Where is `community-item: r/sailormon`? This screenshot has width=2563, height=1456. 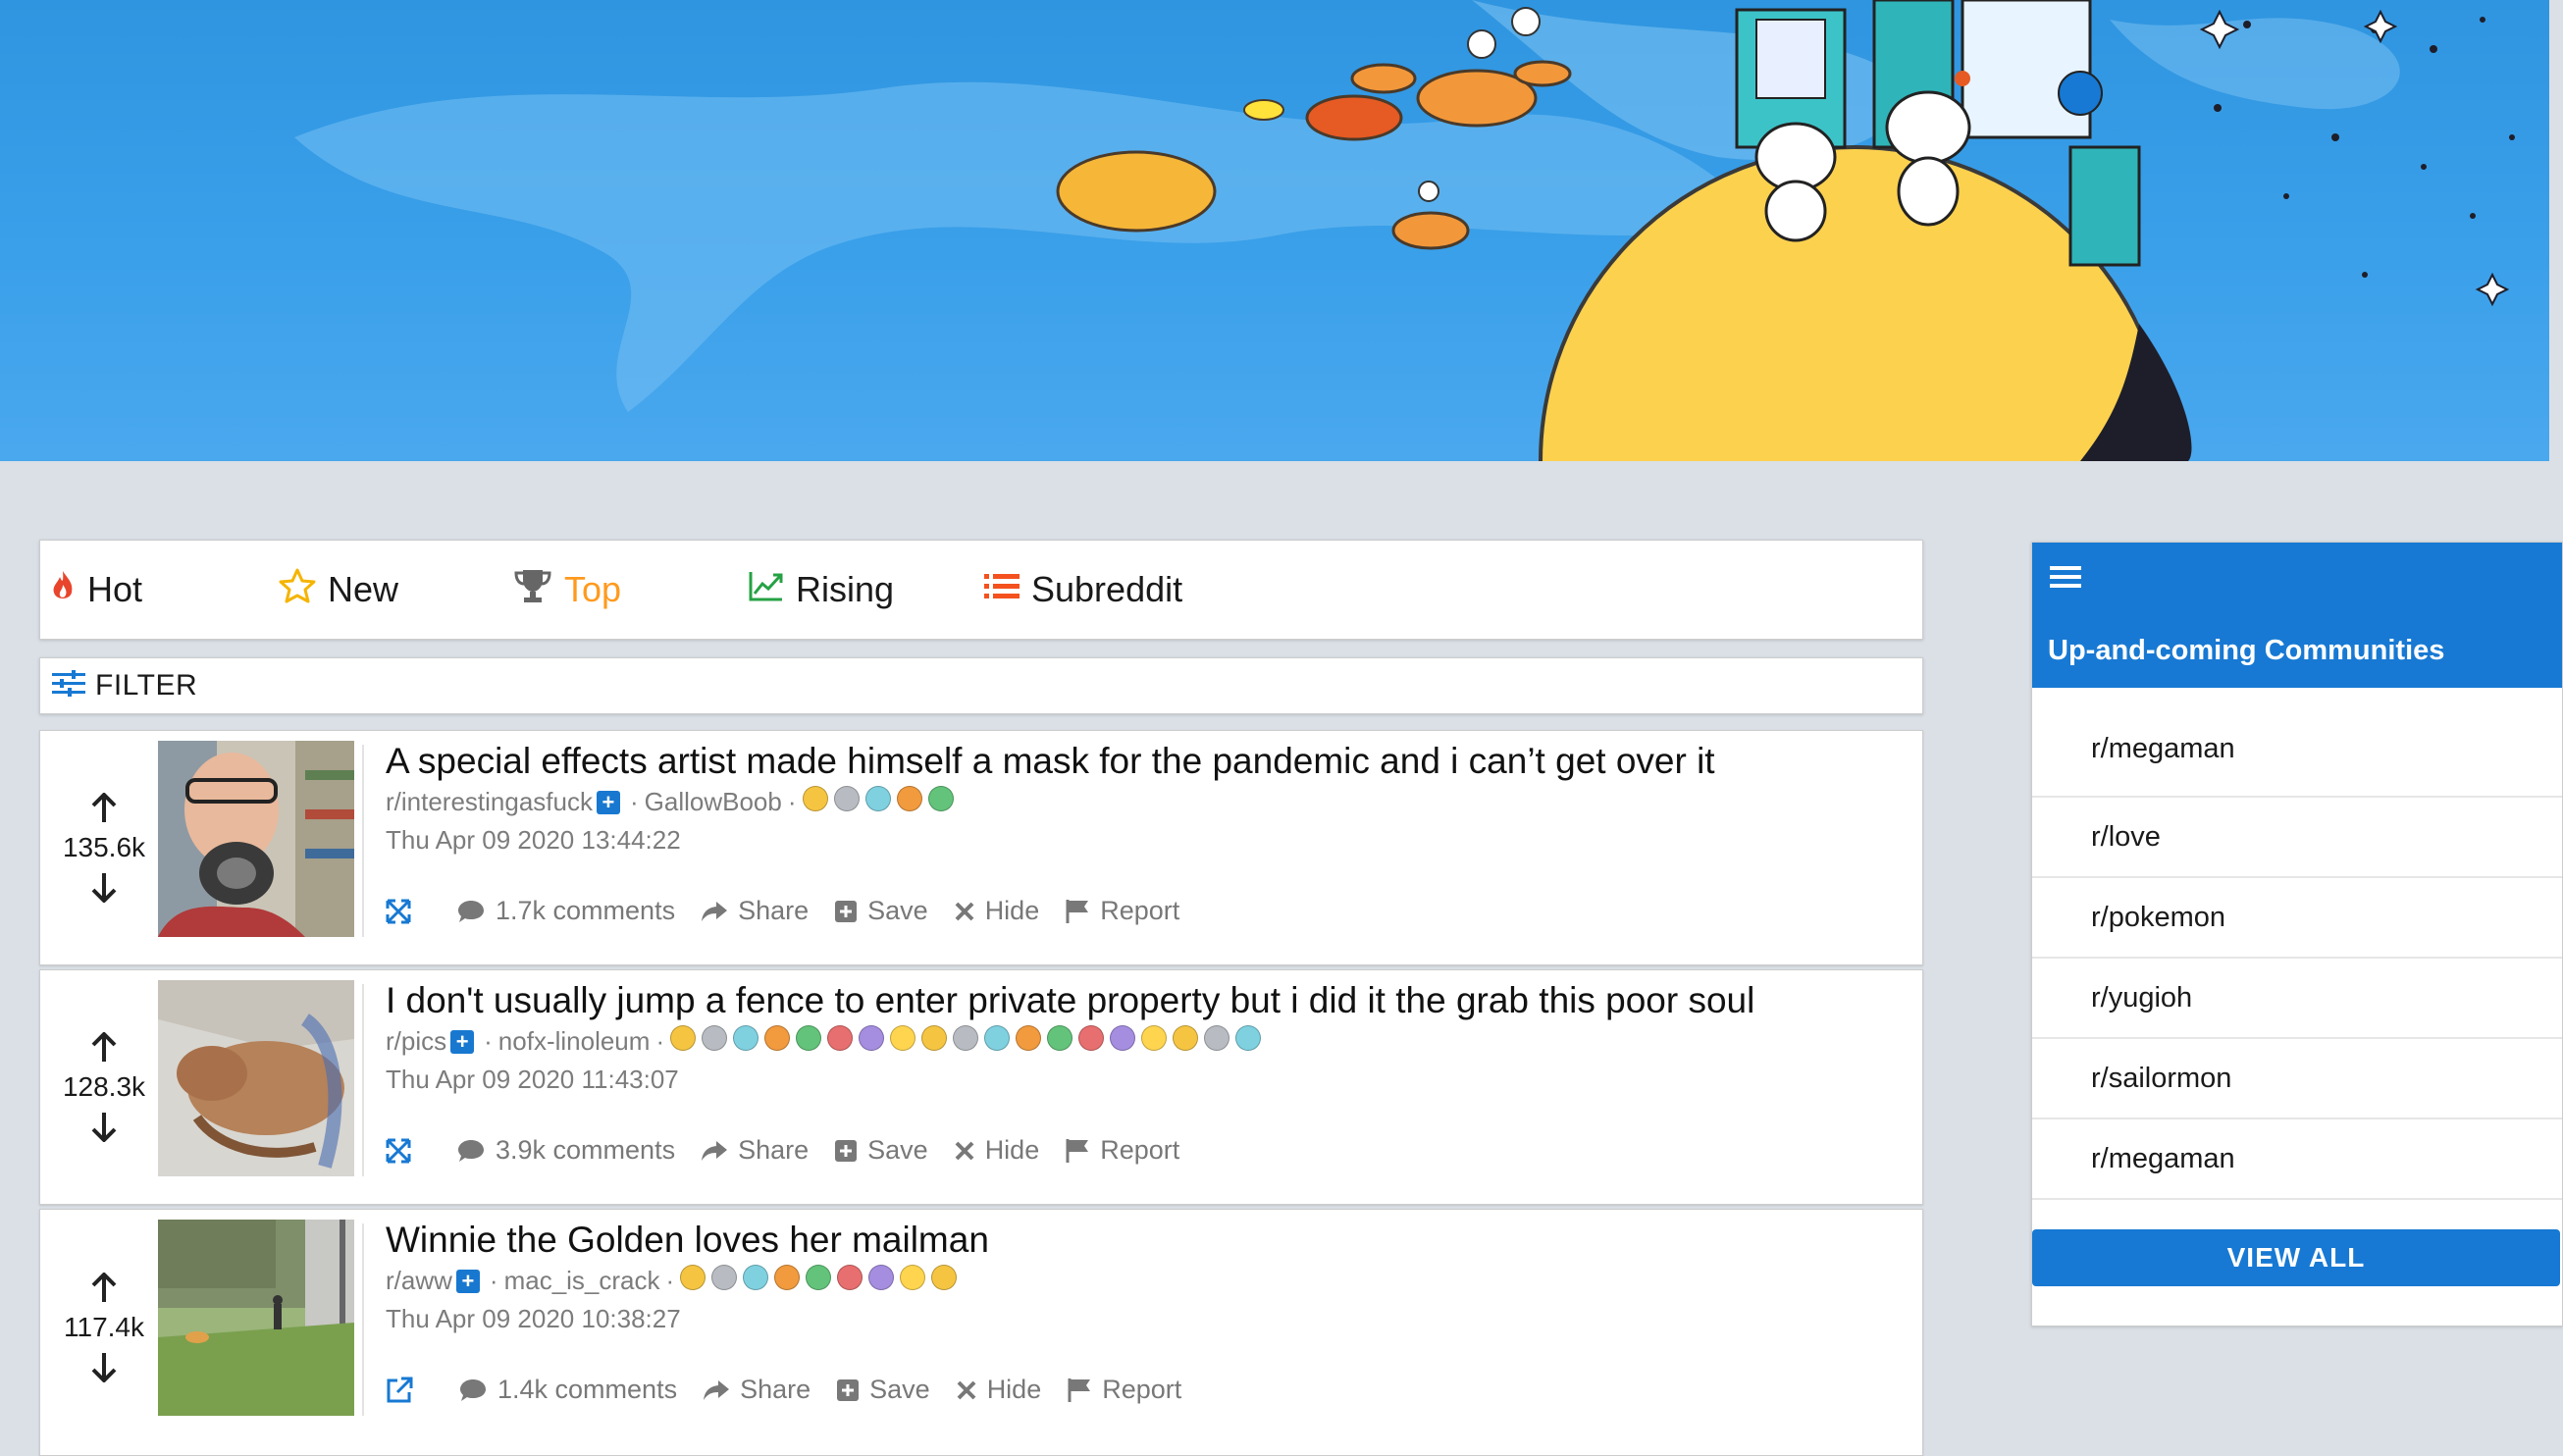 community-item: r/sailormon is located at coordinates (2297, 1079).